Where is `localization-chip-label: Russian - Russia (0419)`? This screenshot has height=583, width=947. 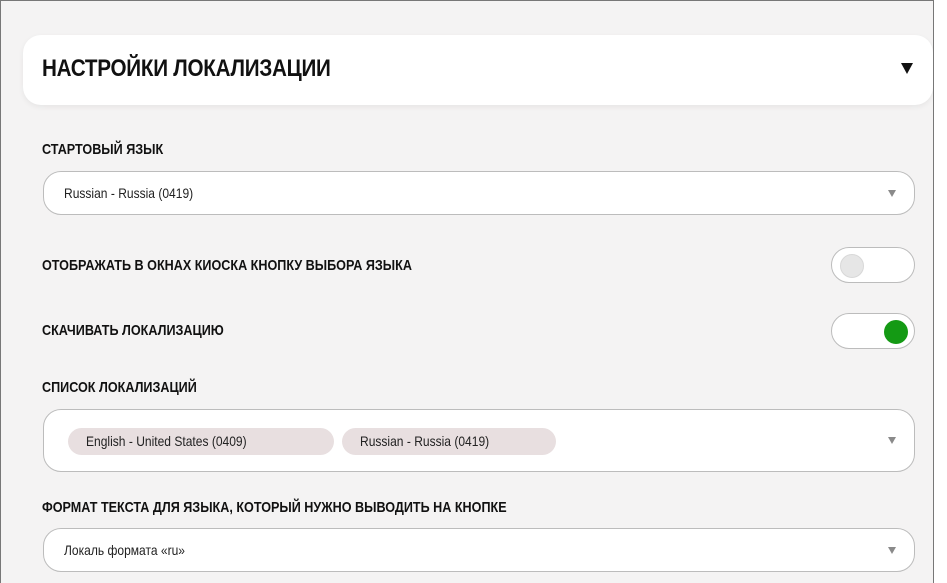 localization-chip-label: Russian - Russia (0419) is located at coordinates (425, 441).